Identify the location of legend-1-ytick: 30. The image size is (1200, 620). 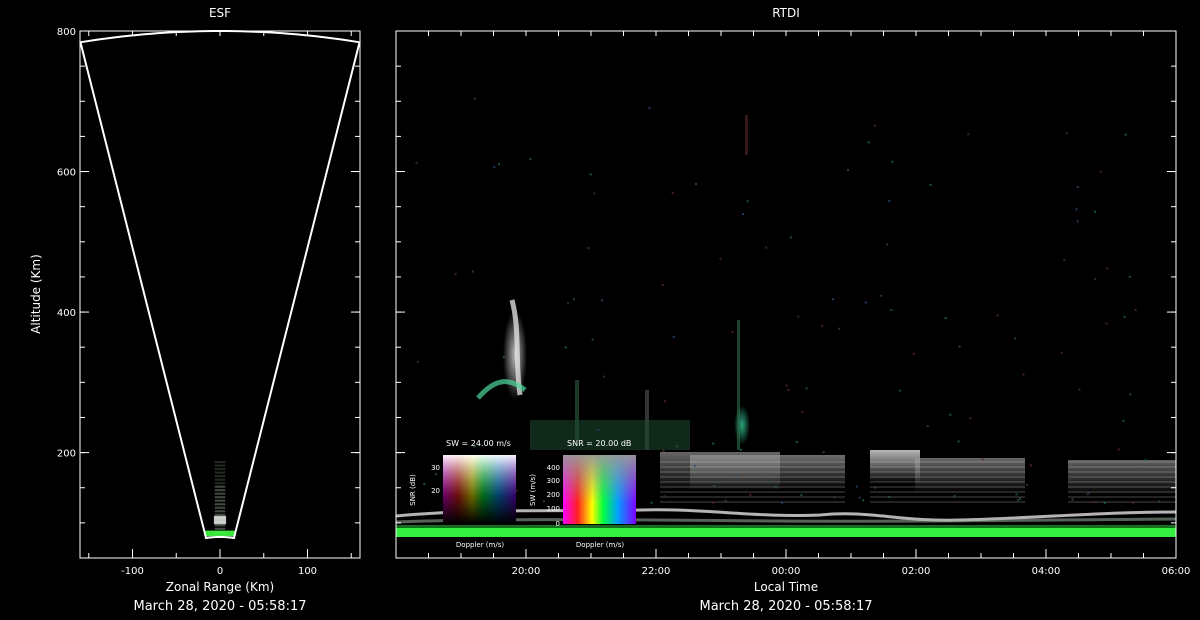
(435, 468).